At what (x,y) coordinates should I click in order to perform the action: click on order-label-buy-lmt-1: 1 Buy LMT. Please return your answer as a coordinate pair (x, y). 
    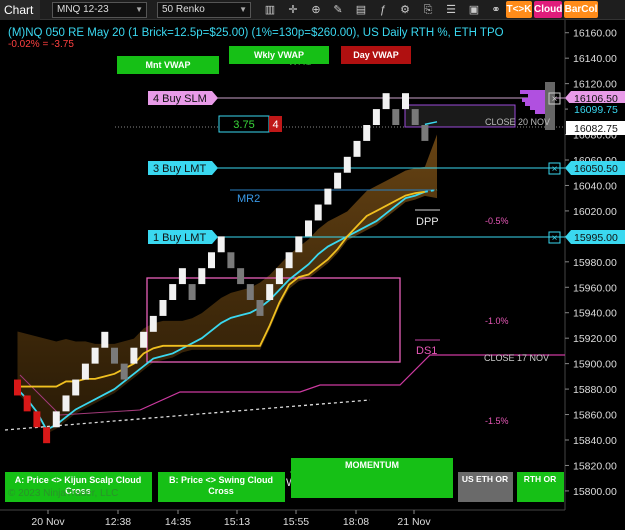
    Looking at the image, I should click on (179, 238).